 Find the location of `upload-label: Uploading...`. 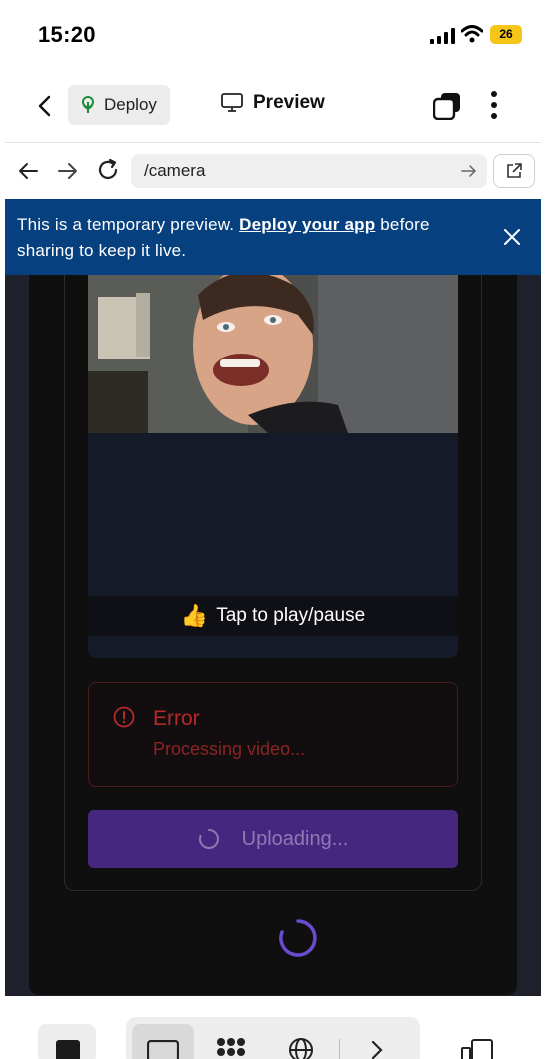

upload-label: Uploading... is located at coordinates (295, 838).